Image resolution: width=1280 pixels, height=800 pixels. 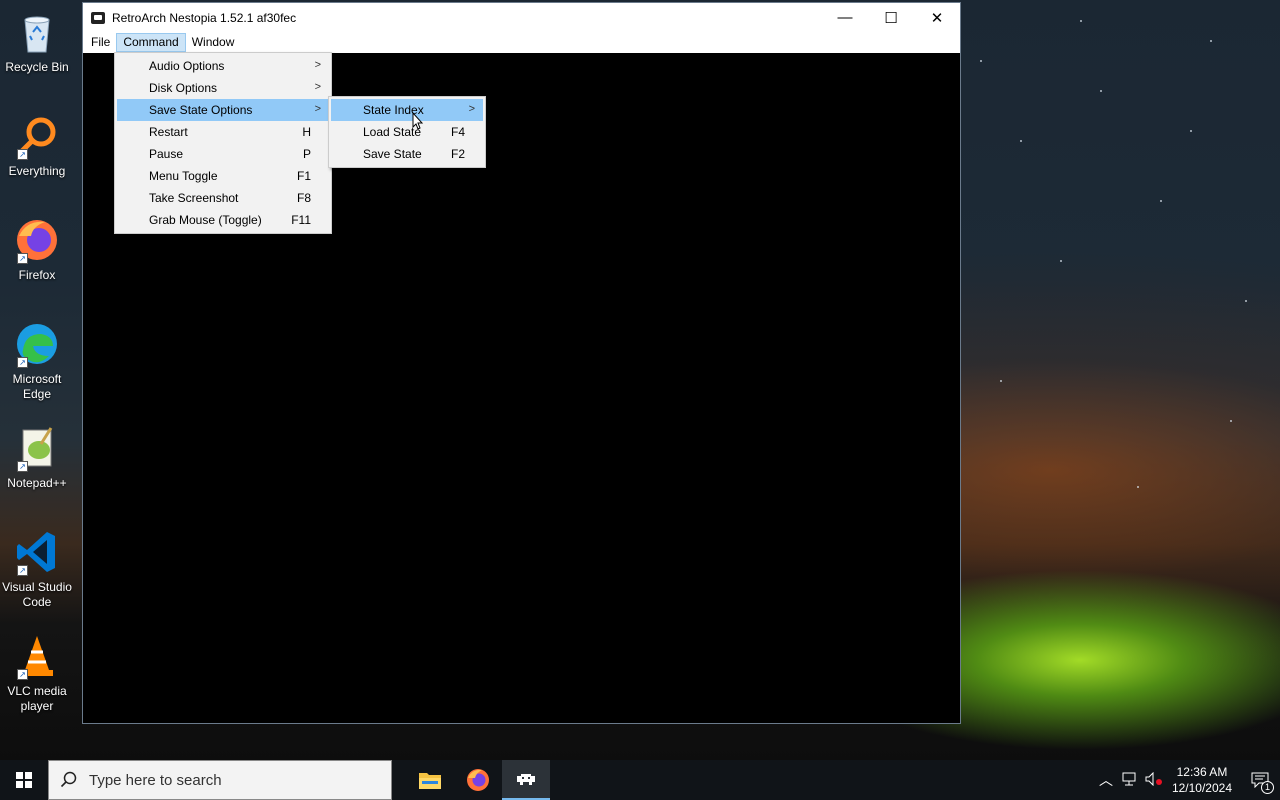 I want to click on desktop-icon-label: Visual Studio Code, so click(x=37, y=594).